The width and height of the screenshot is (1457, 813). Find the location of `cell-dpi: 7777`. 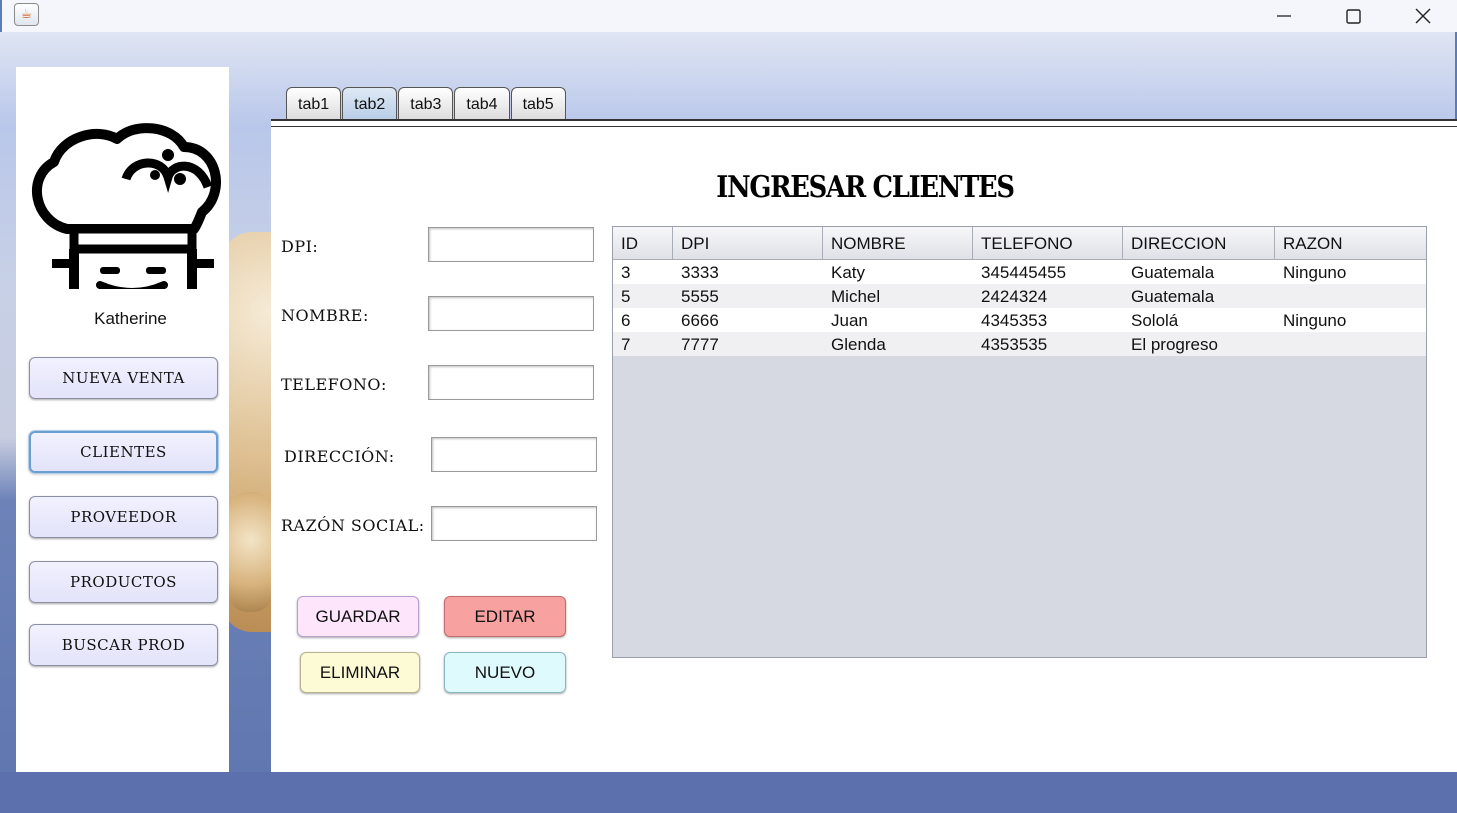

cell-dpi: 7777 is located at coordinates (700, 344).